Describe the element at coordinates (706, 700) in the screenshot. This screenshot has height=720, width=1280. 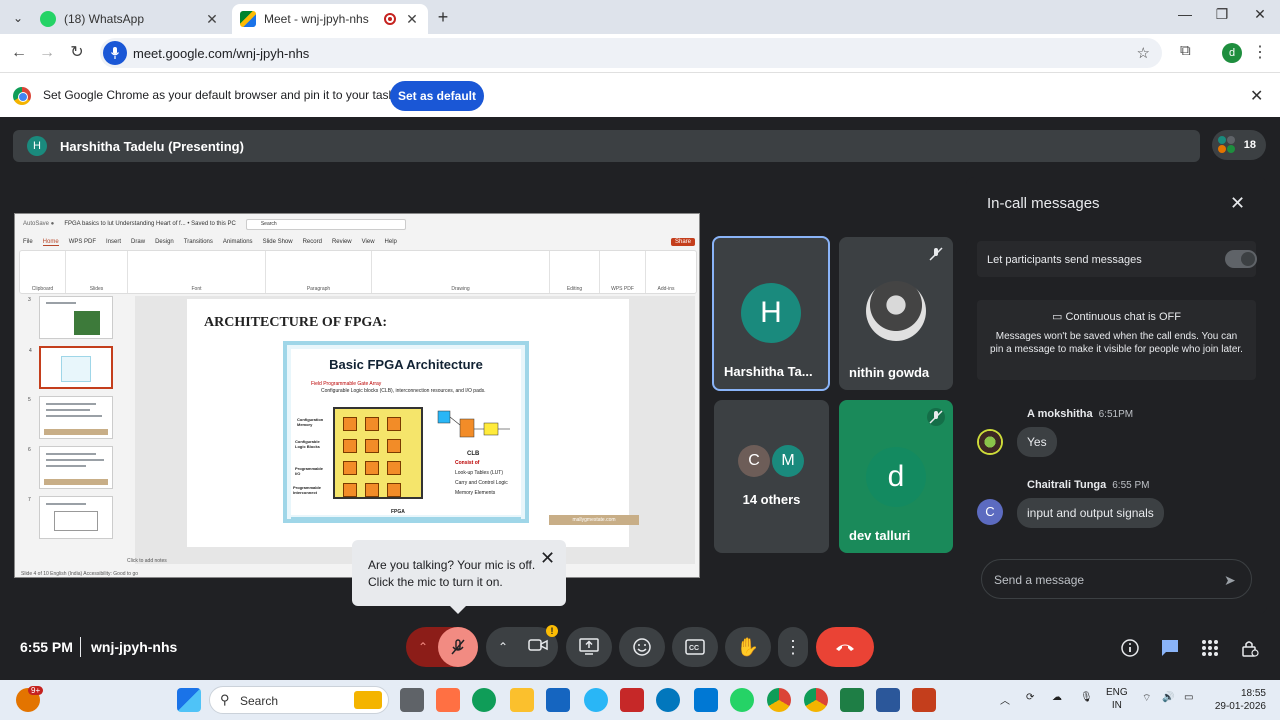
I see `outlook-icon` at that location.